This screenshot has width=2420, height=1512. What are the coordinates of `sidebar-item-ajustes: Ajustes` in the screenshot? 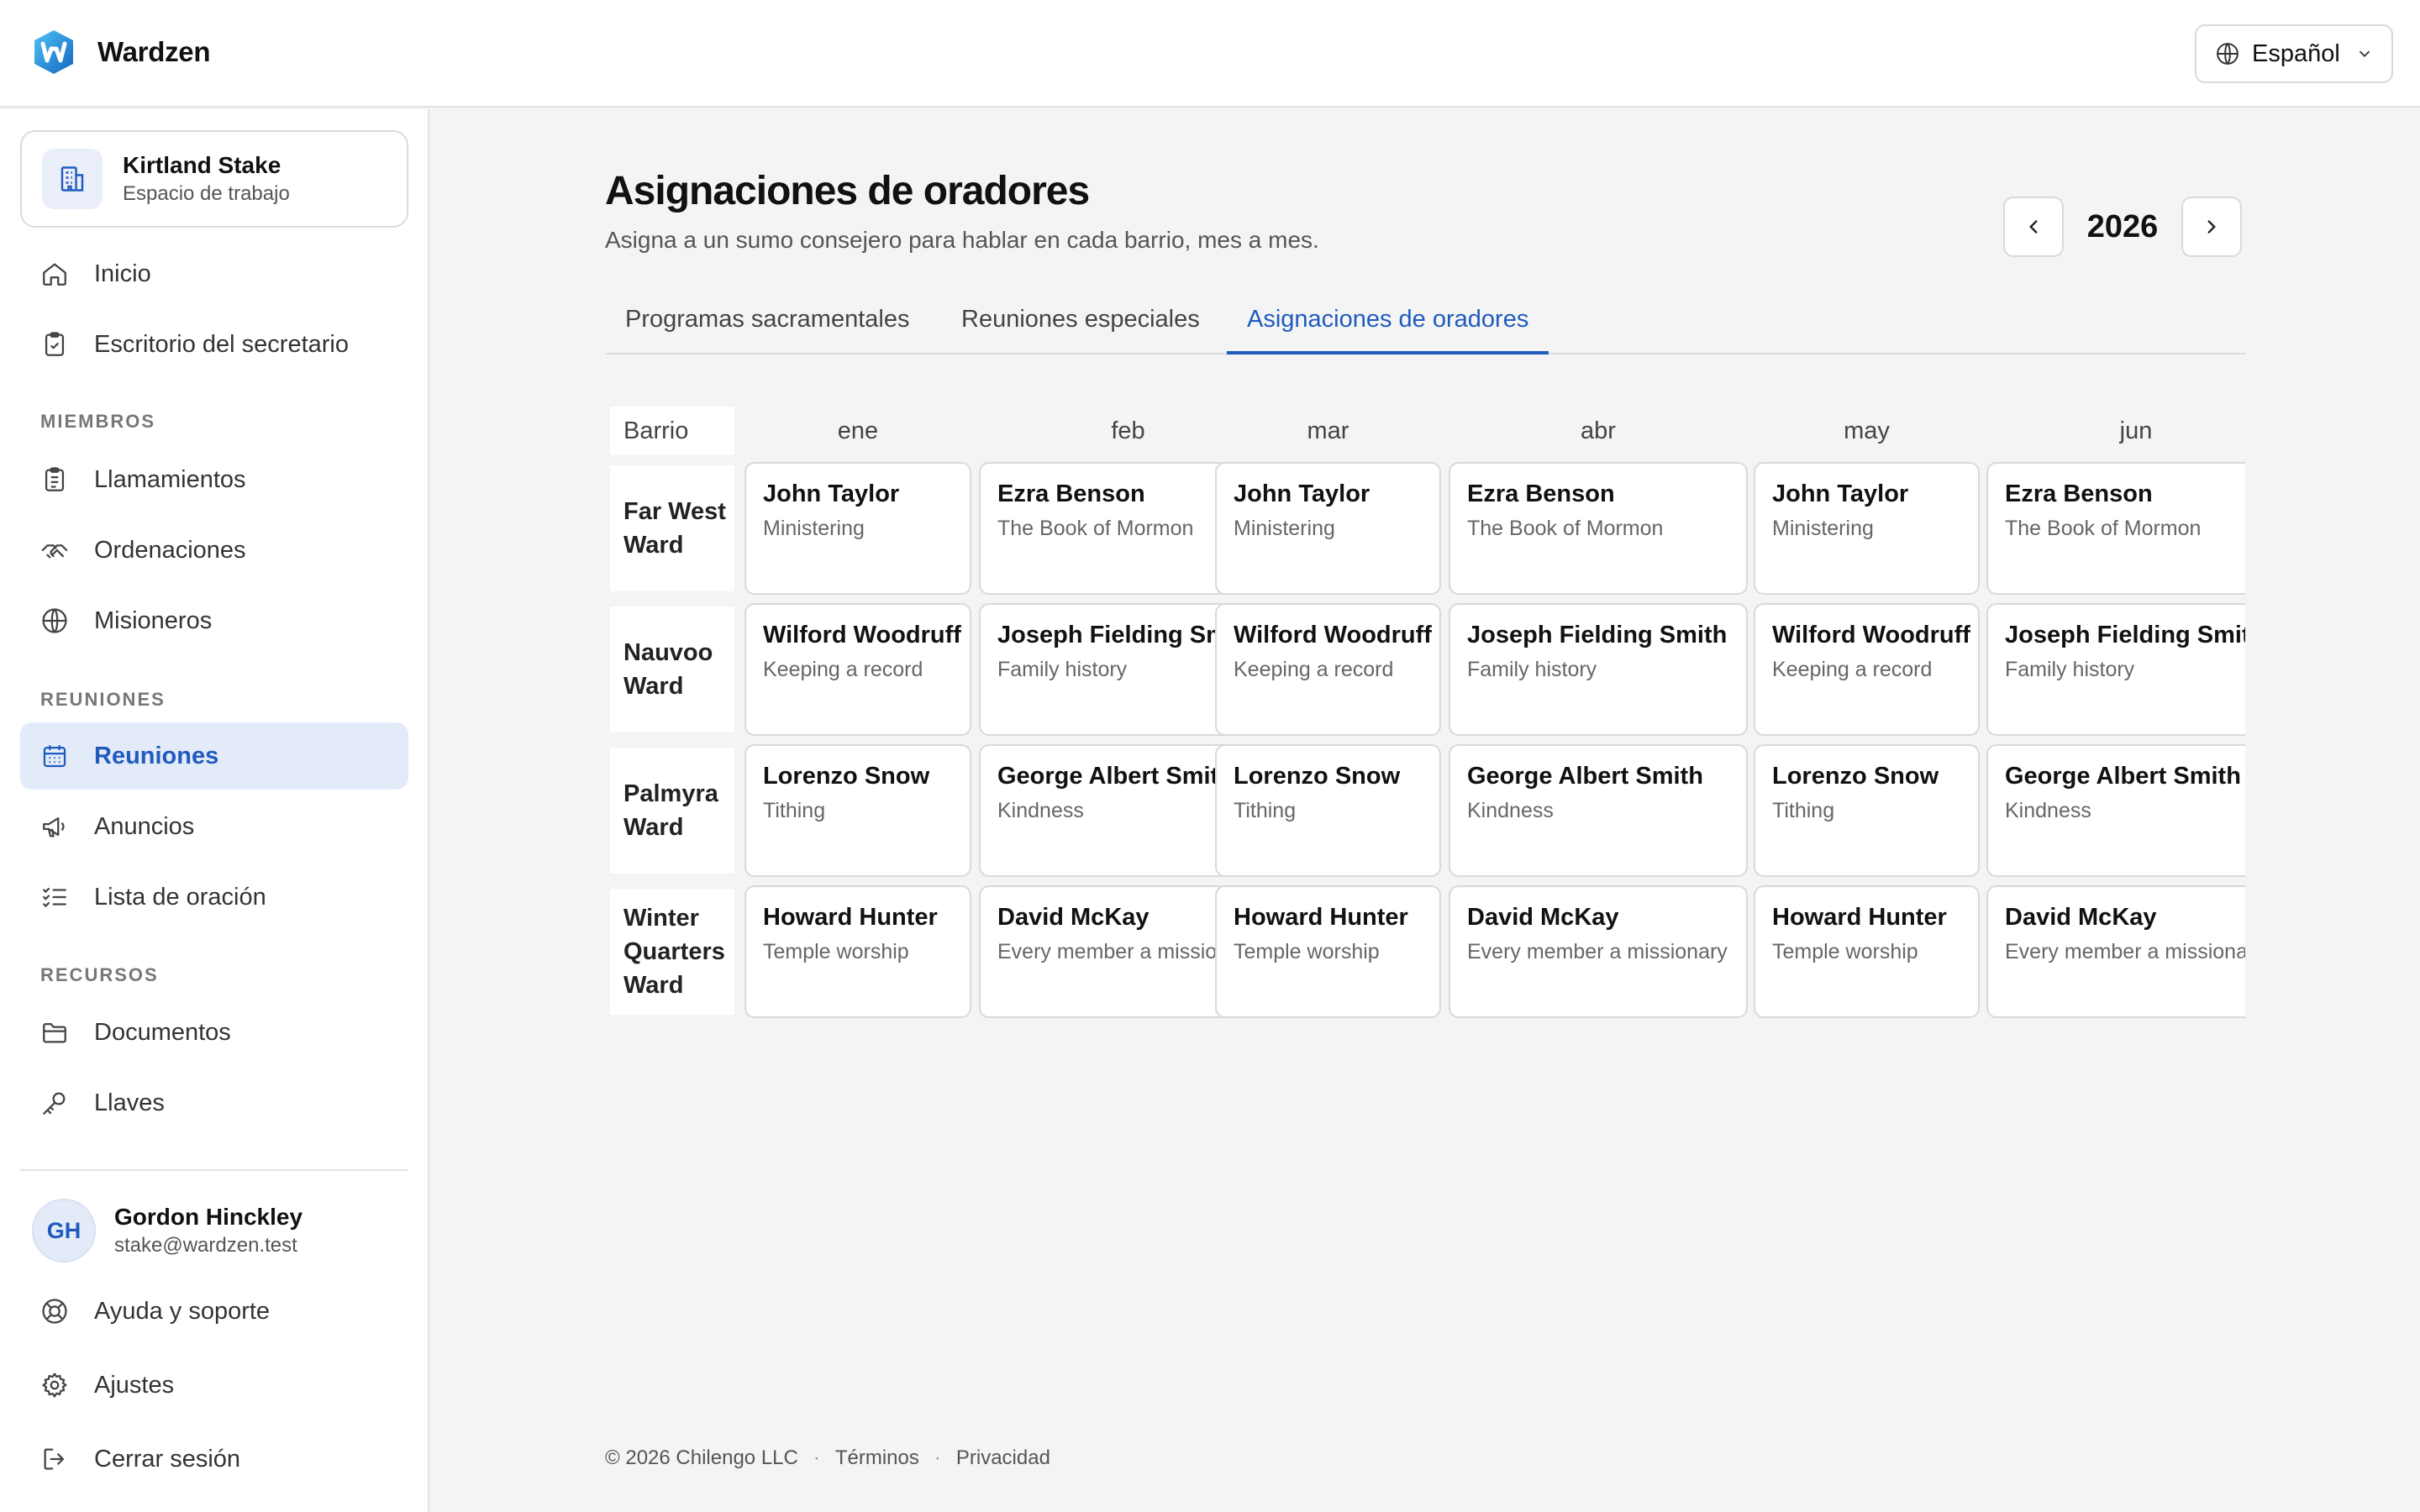 It's located at (214, 1385).